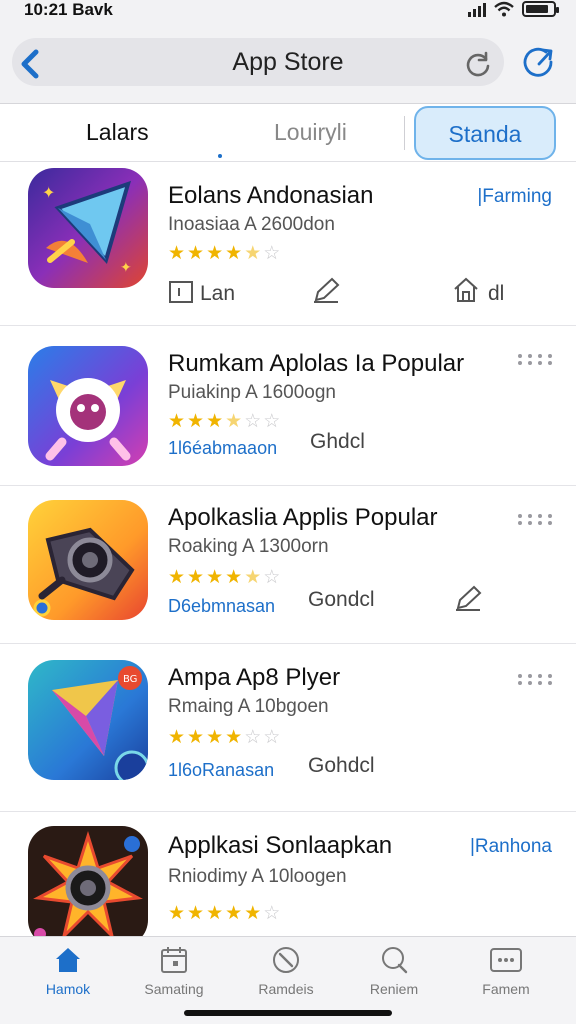 The image size is (576, 1024). I want to click on app-subtitle: Inoasiaa A 2600don, so click(251, 224).